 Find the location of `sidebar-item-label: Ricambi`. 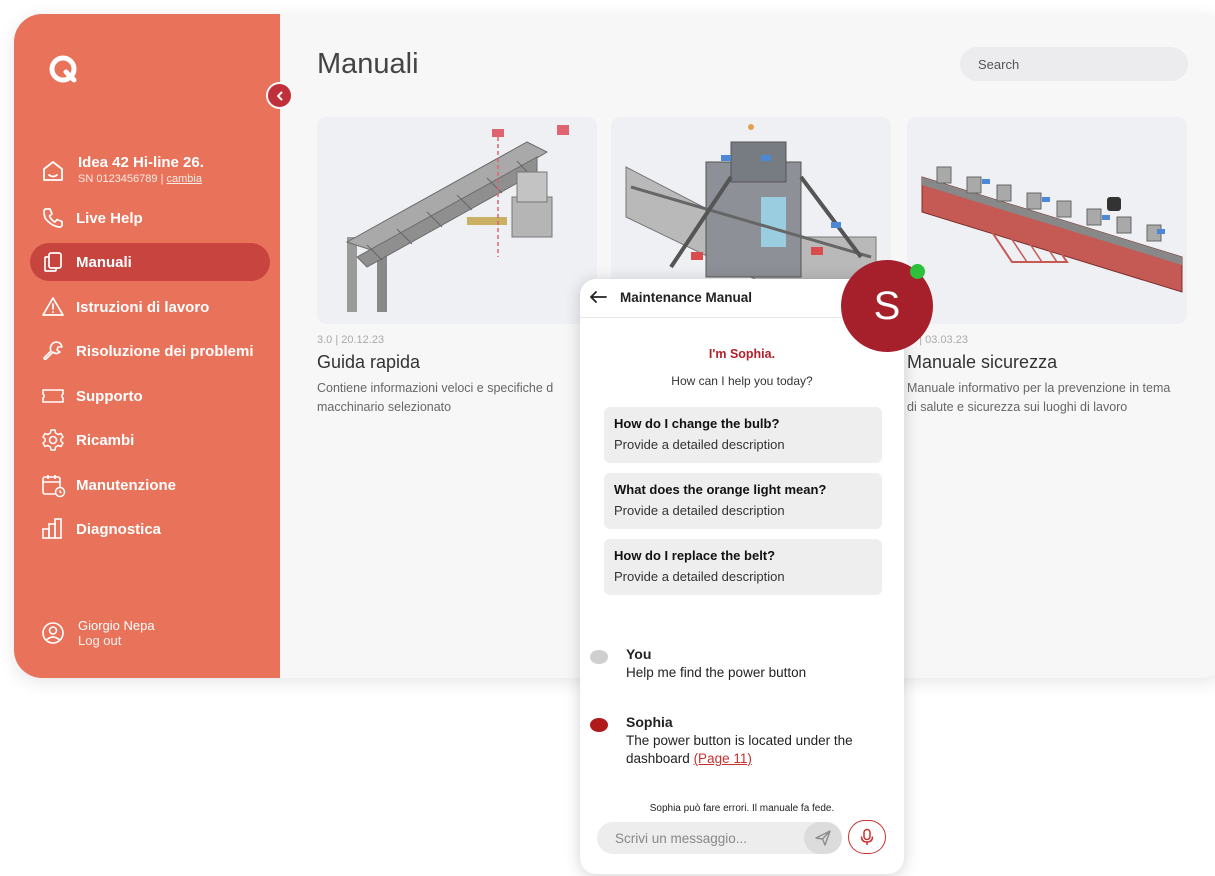

sidebar-item-label: Ricambi is located at coordinates (105, 440).